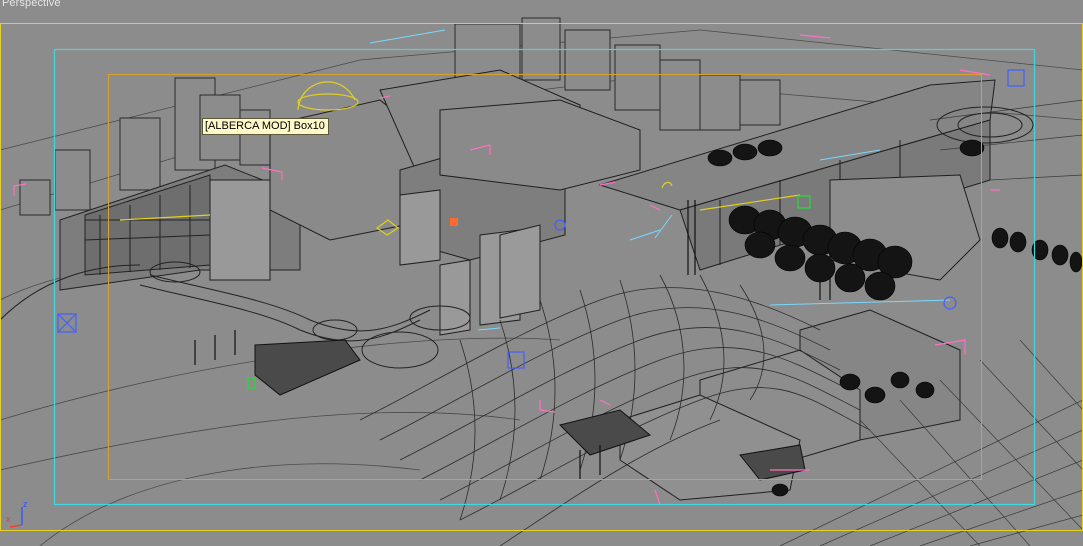  What do you see at coordinates (19, 514) in the screenshot?
I see `axis-gizmo: z x` at bounding box center [19, 514].